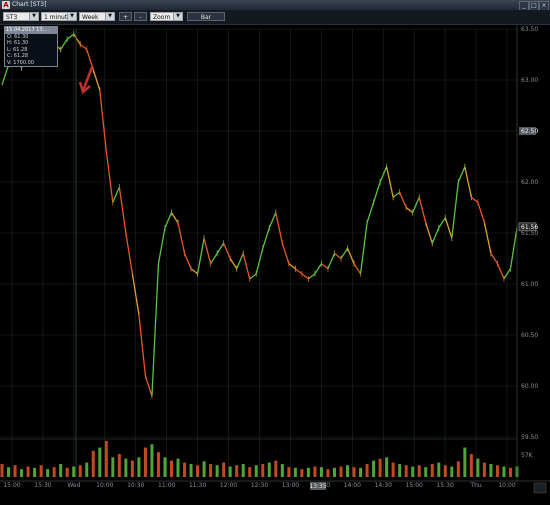 The height and width of the screenshot is (505, 550). I want to click on price-axis-label: 63.00, so click(529, 80).